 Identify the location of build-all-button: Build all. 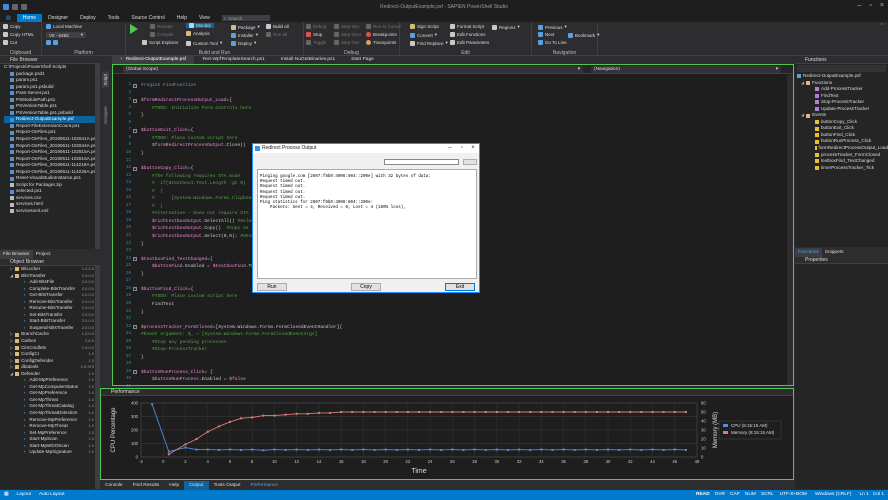
(277, 26).